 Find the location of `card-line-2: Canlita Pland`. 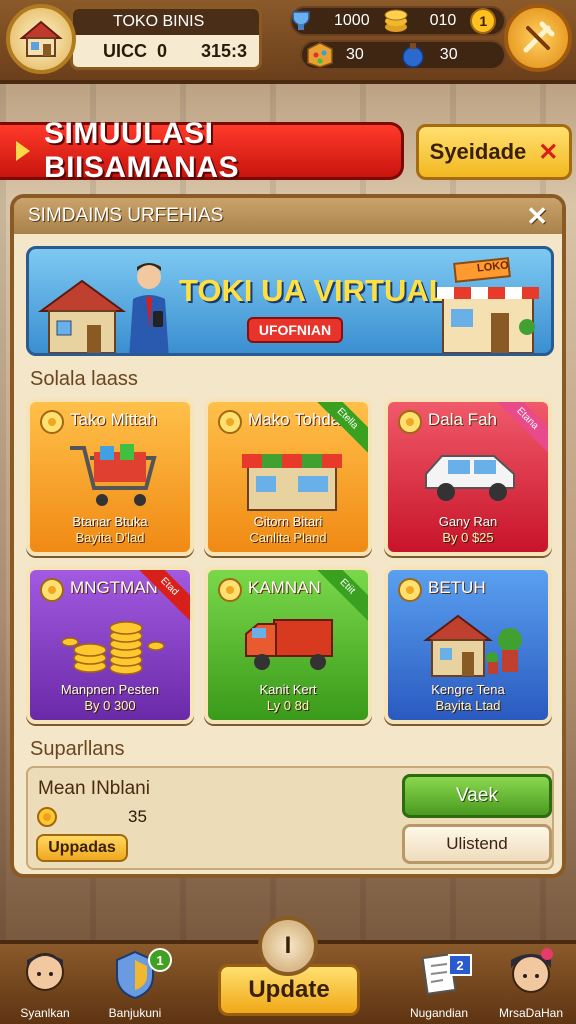

card-line-2: Canlita Pland is located at coordinates (288, 537).